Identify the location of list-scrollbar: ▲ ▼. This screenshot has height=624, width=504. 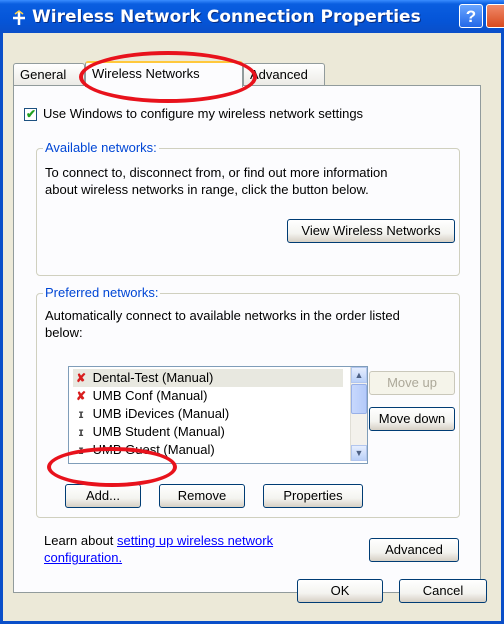
(358, 414).